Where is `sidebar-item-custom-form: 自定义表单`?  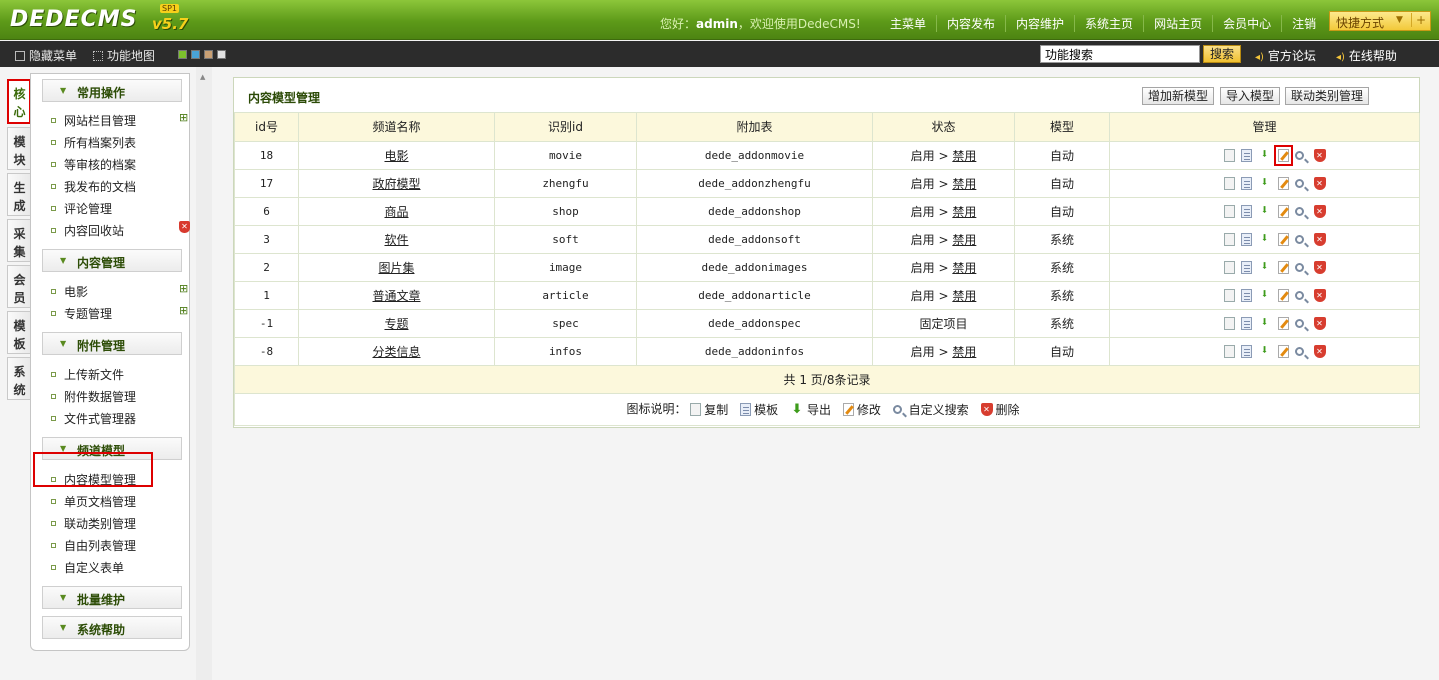 sidebar-item-custom-form: 自定义表单 is located at coordinates (87, 567).